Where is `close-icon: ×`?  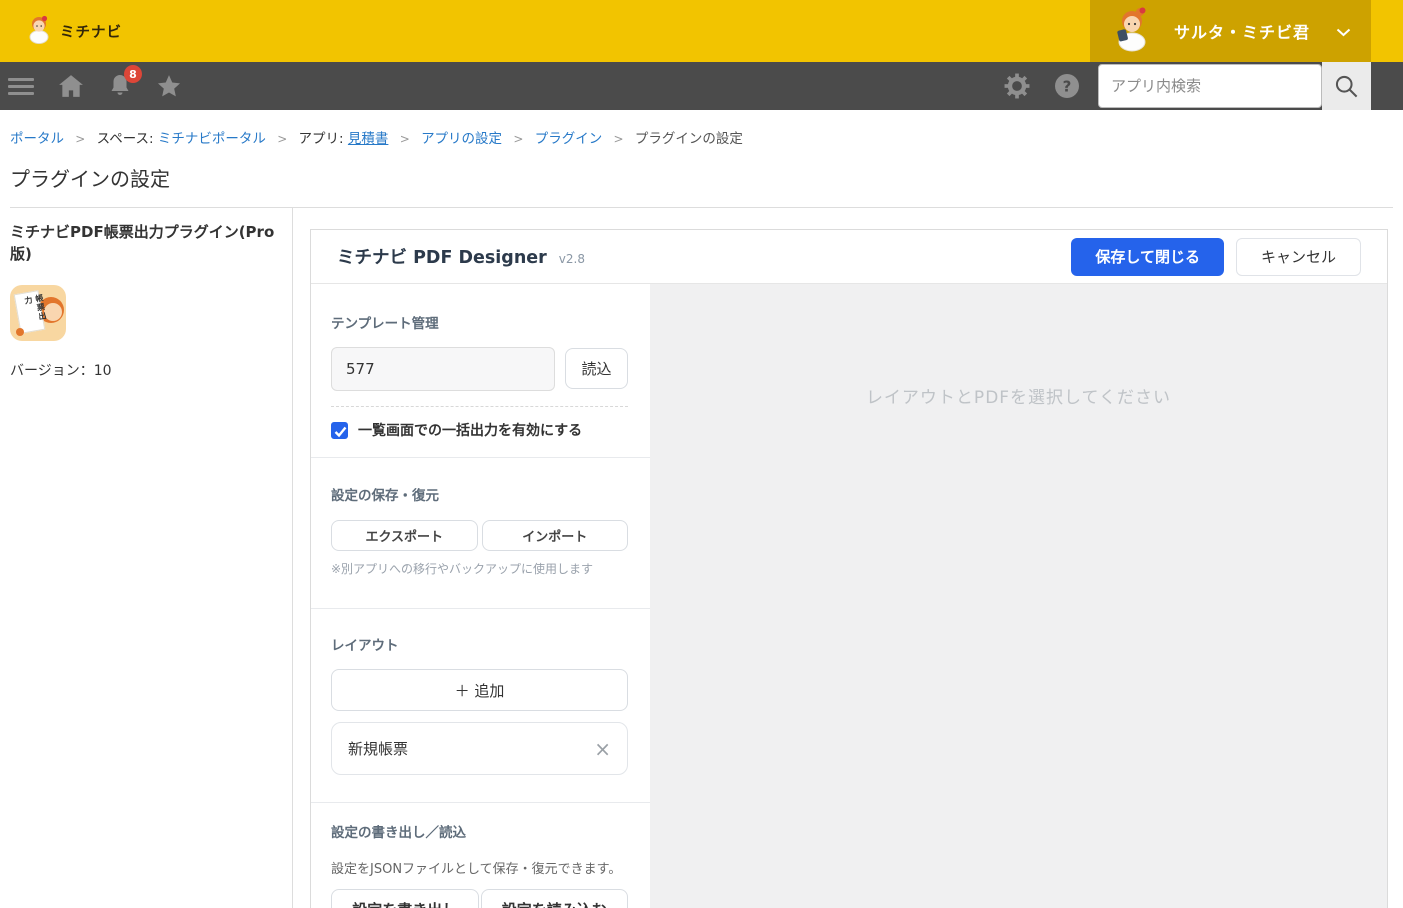 close-icon: × is located at coordinates (602, 749).